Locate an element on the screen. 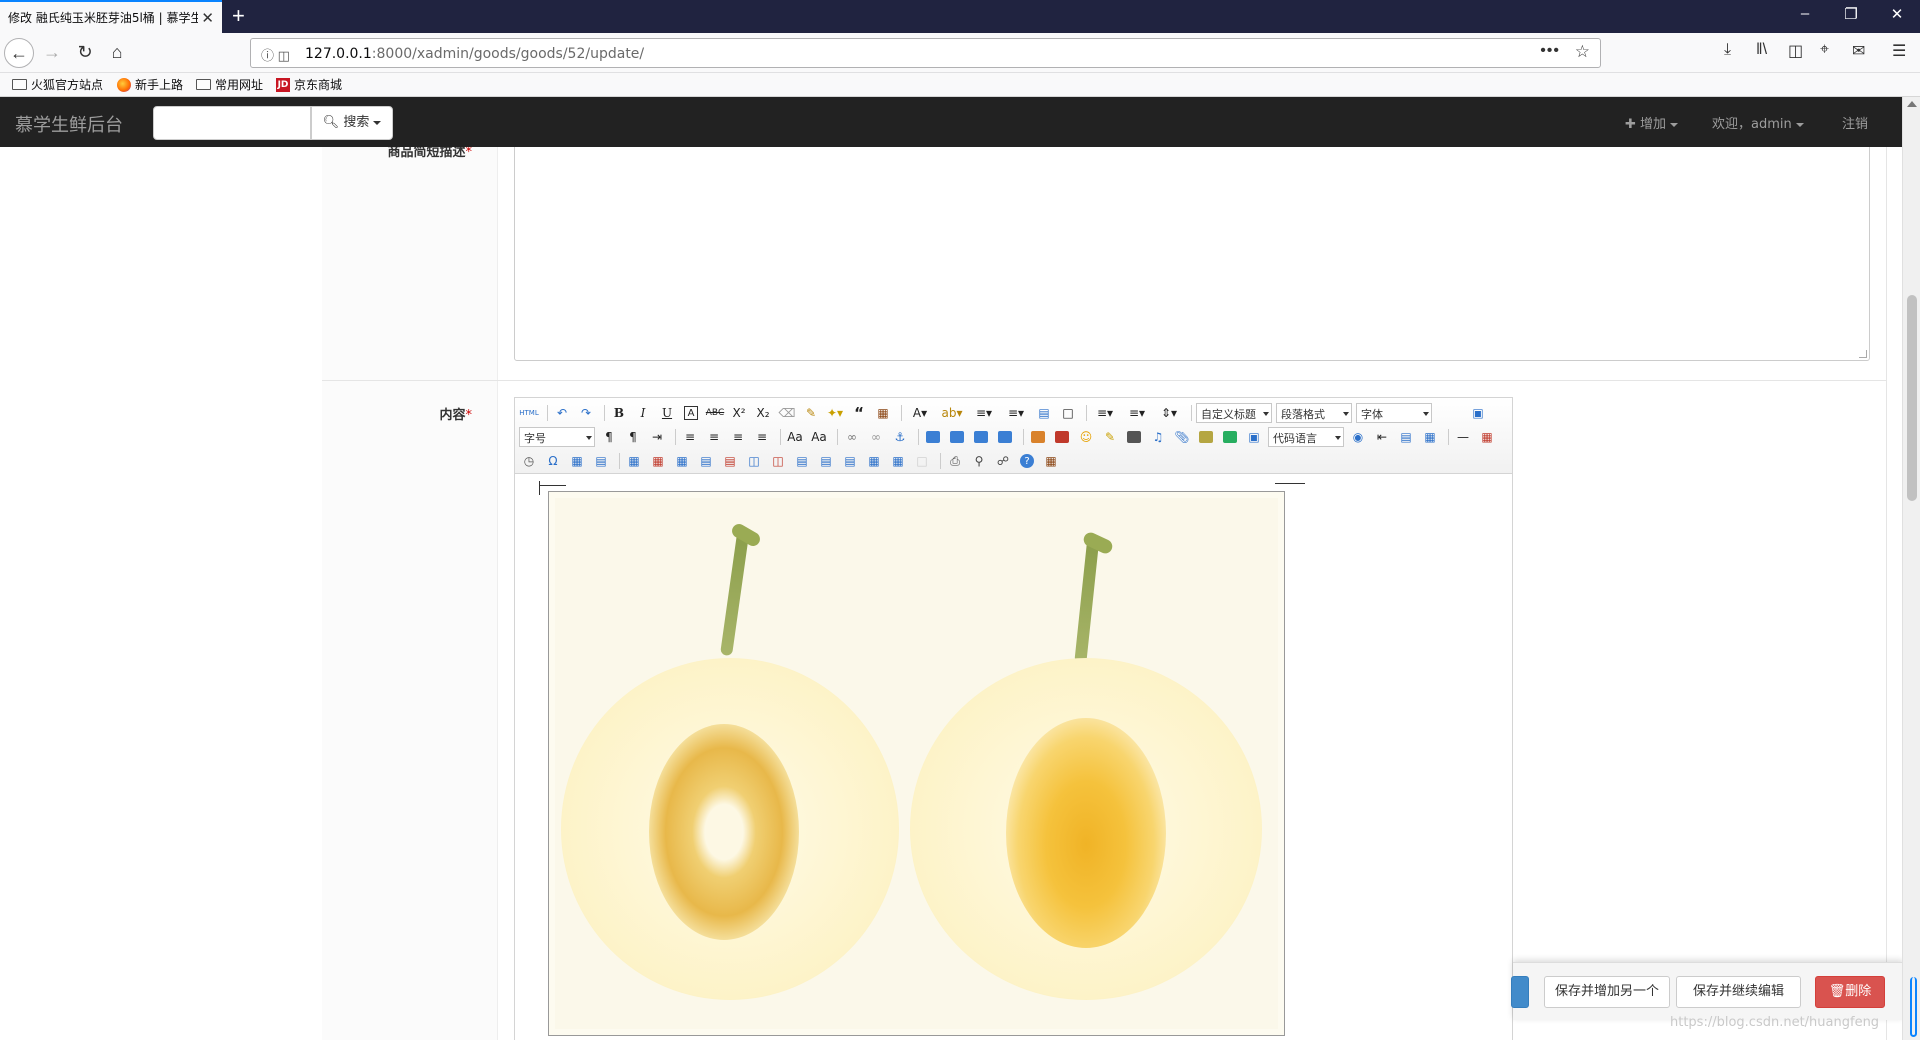  ltr-icon: ¶ is located at coordinates (609, 437).